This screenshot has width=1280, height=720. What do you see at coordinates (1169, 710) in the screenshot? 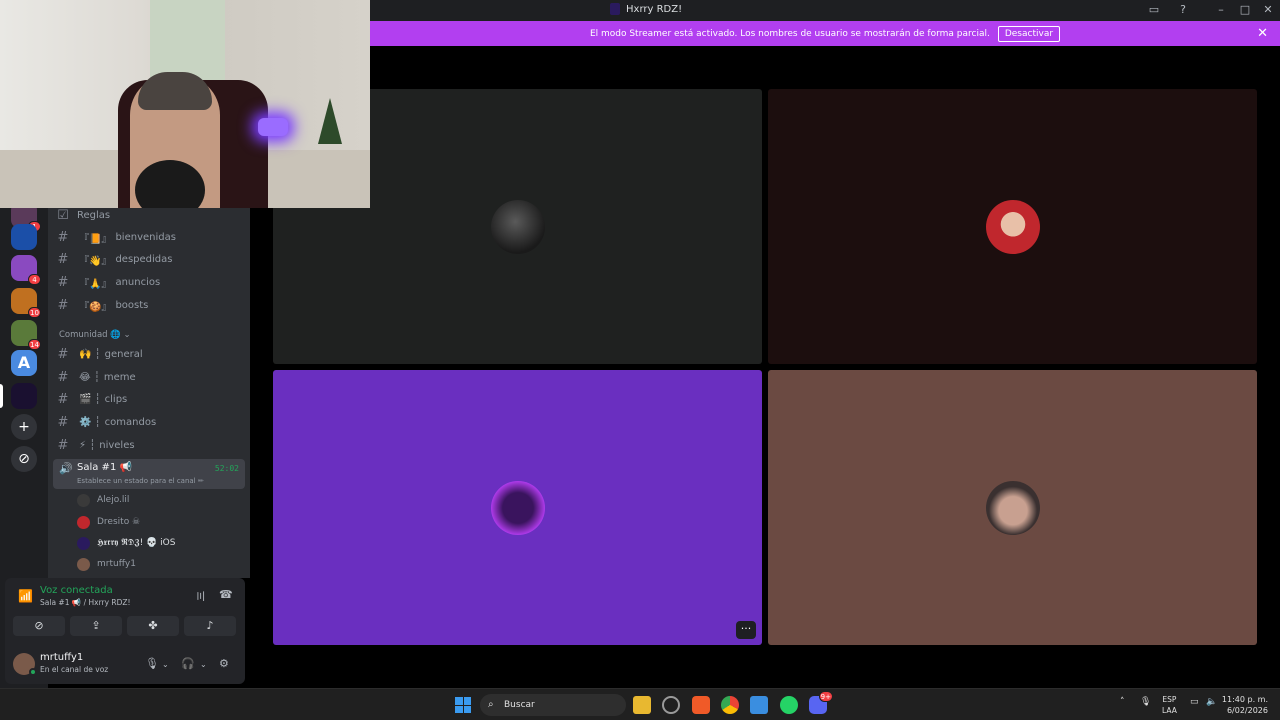
I see `keyboard-layout: LAA` at bounding box center [1169, 710].